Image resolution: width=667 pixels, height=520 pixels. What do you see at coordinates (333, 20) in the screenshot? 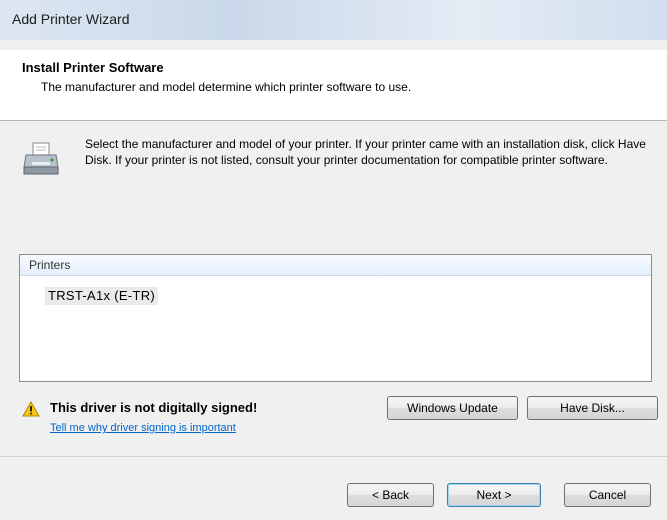
I see `title-bar: Add Printer Wizard` at bounding box center [333, 20].